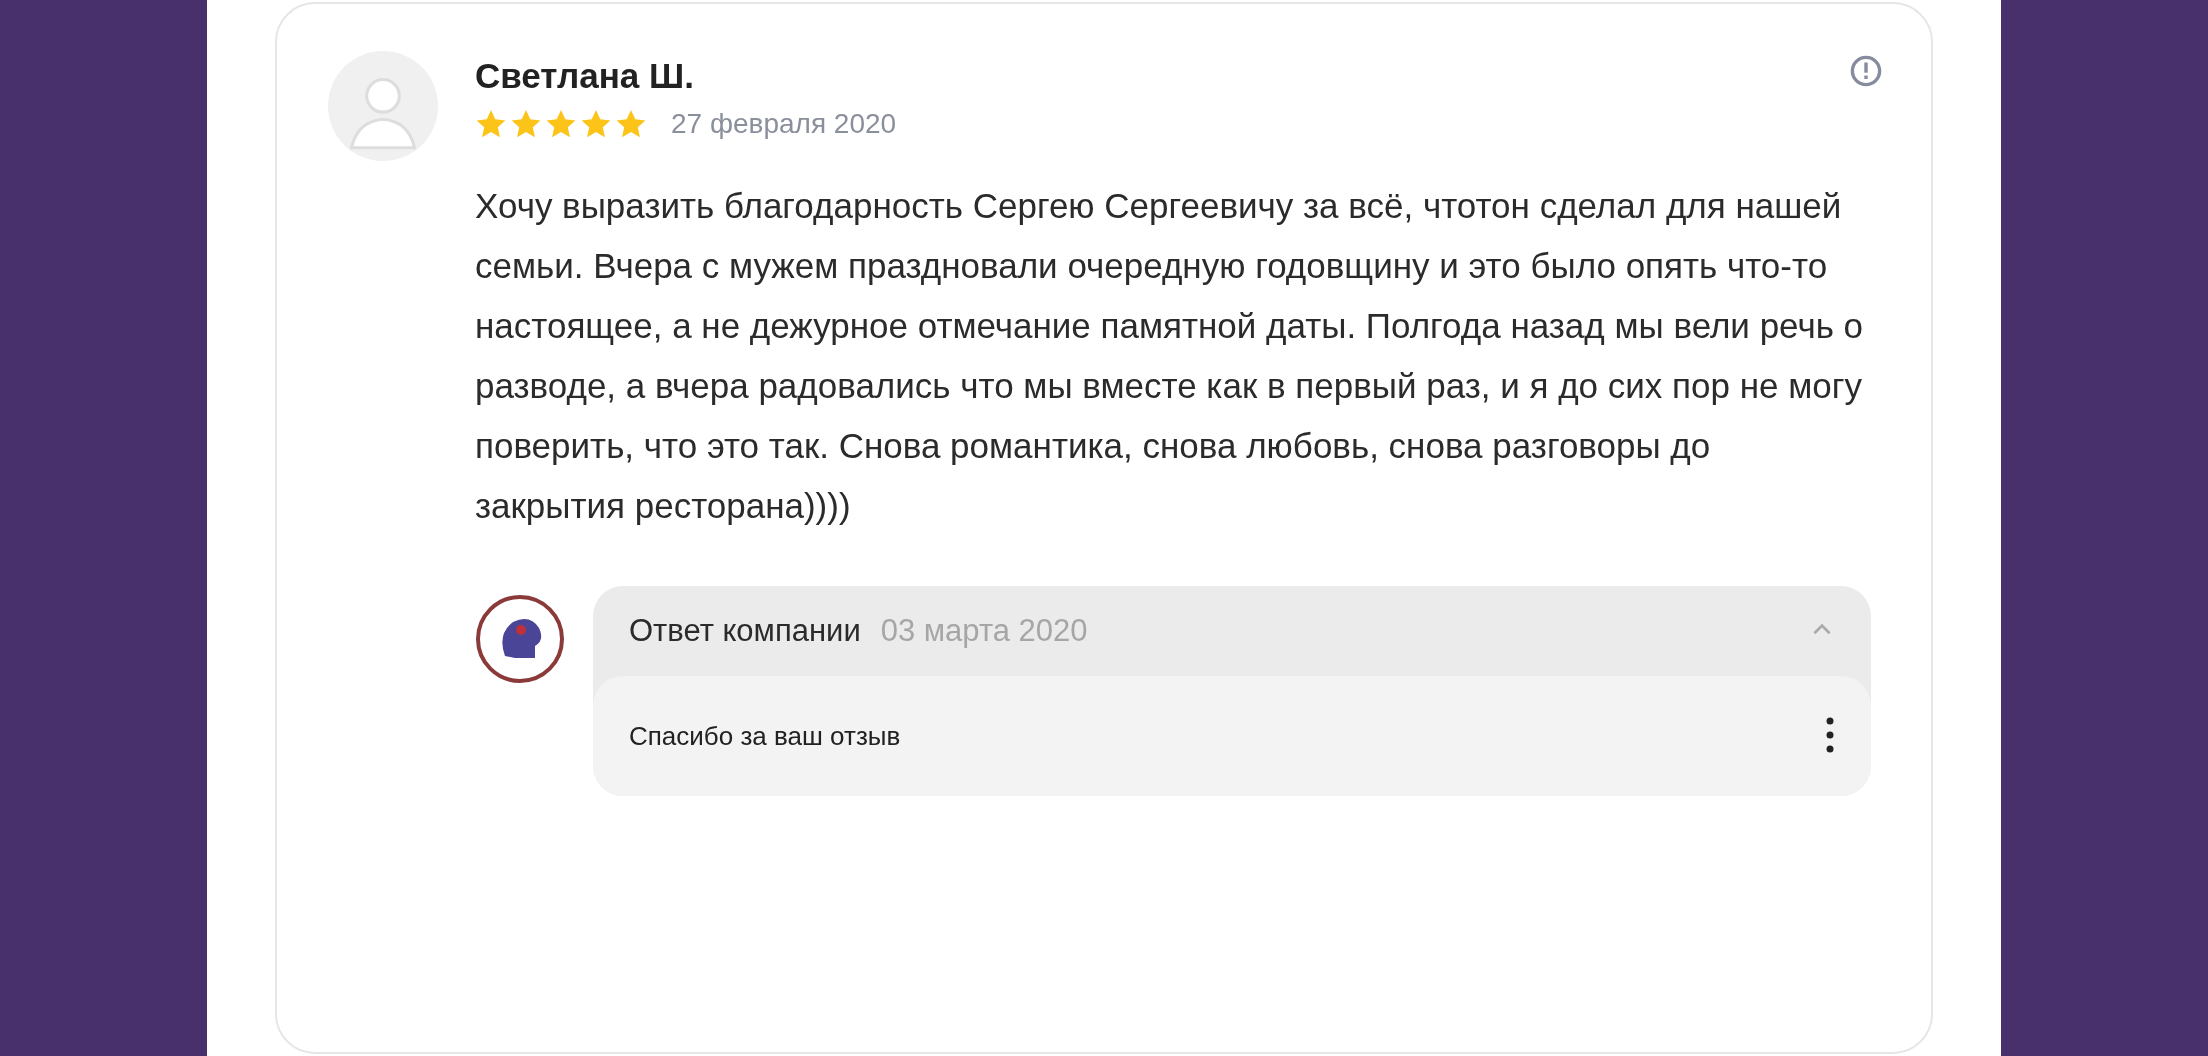 The width and height of the screenshot is (2208, 1056). What do you see at coordinates (585, 76) in the screenshot?
I see `author-name: Светлана Ш.` at bounding box center [585, 76].